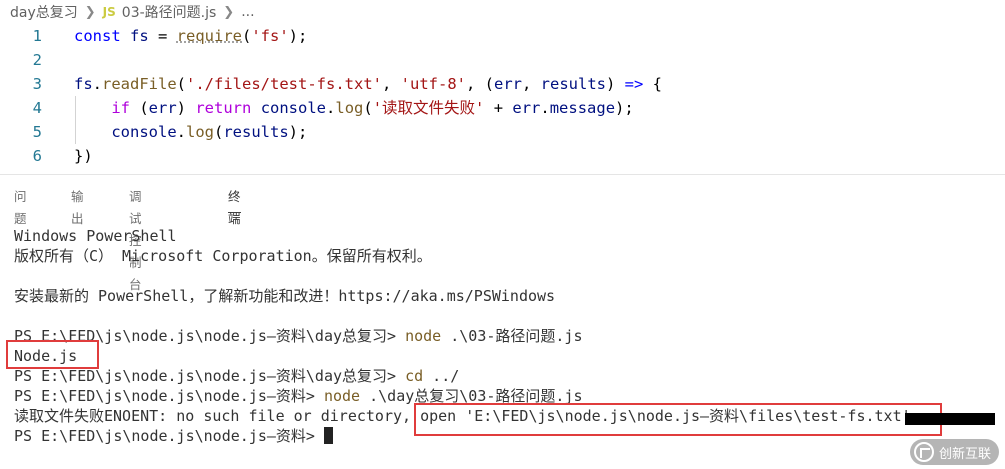  What do you see at coordinates (37, 84) in the screenshot?
I see `line-number: 3` at bounding box center [37, 84].